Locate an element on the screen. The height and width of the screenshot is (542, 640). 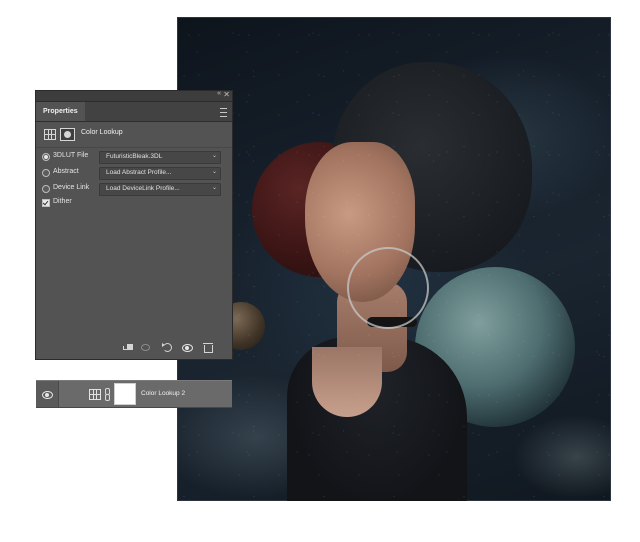
hoop-earring is located at coordinates (388, 288).